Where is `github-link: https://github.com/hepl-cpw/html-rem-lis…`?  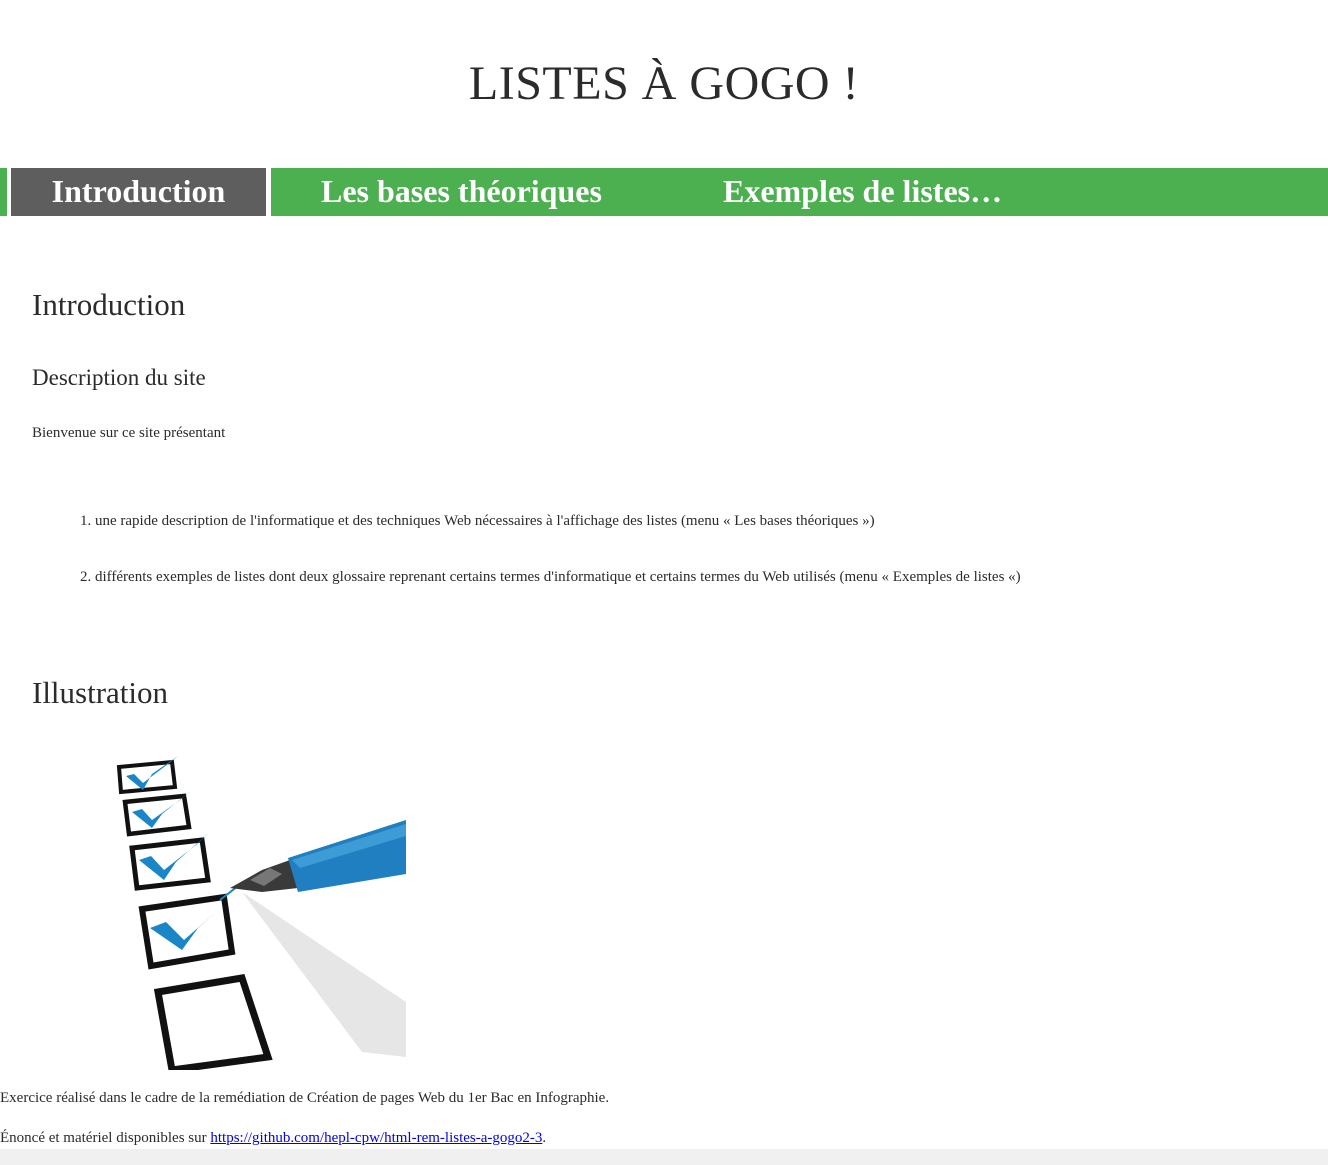
github-link: https://github.com/hepl-cpw/html-rem-lis… is located at coordinates (376, 1138).